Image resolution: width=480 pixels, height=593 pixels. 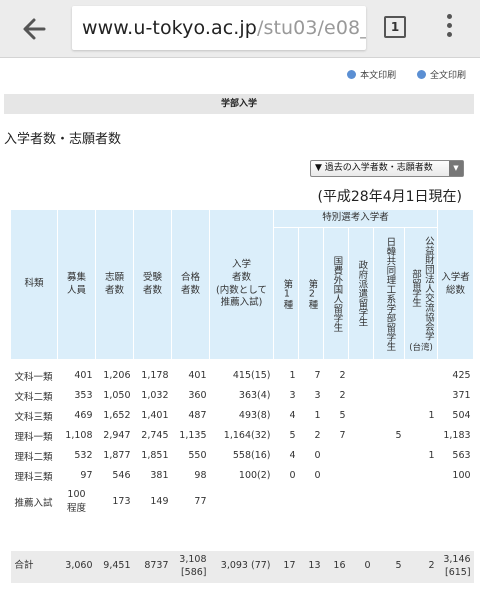 I want to click on full-print-link: 全文印刷, so click(x=441, y=75).